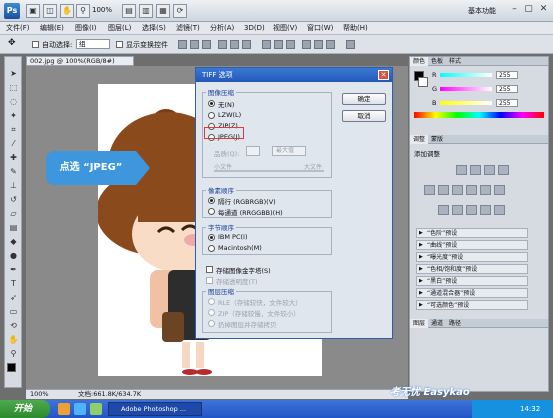 The width and height of the screenshot is (553, 418). What do you see at coordinates (13, 241) in the screenshot?
I see `blur-tool-icon: ◆` at bounding box center [13, 241].